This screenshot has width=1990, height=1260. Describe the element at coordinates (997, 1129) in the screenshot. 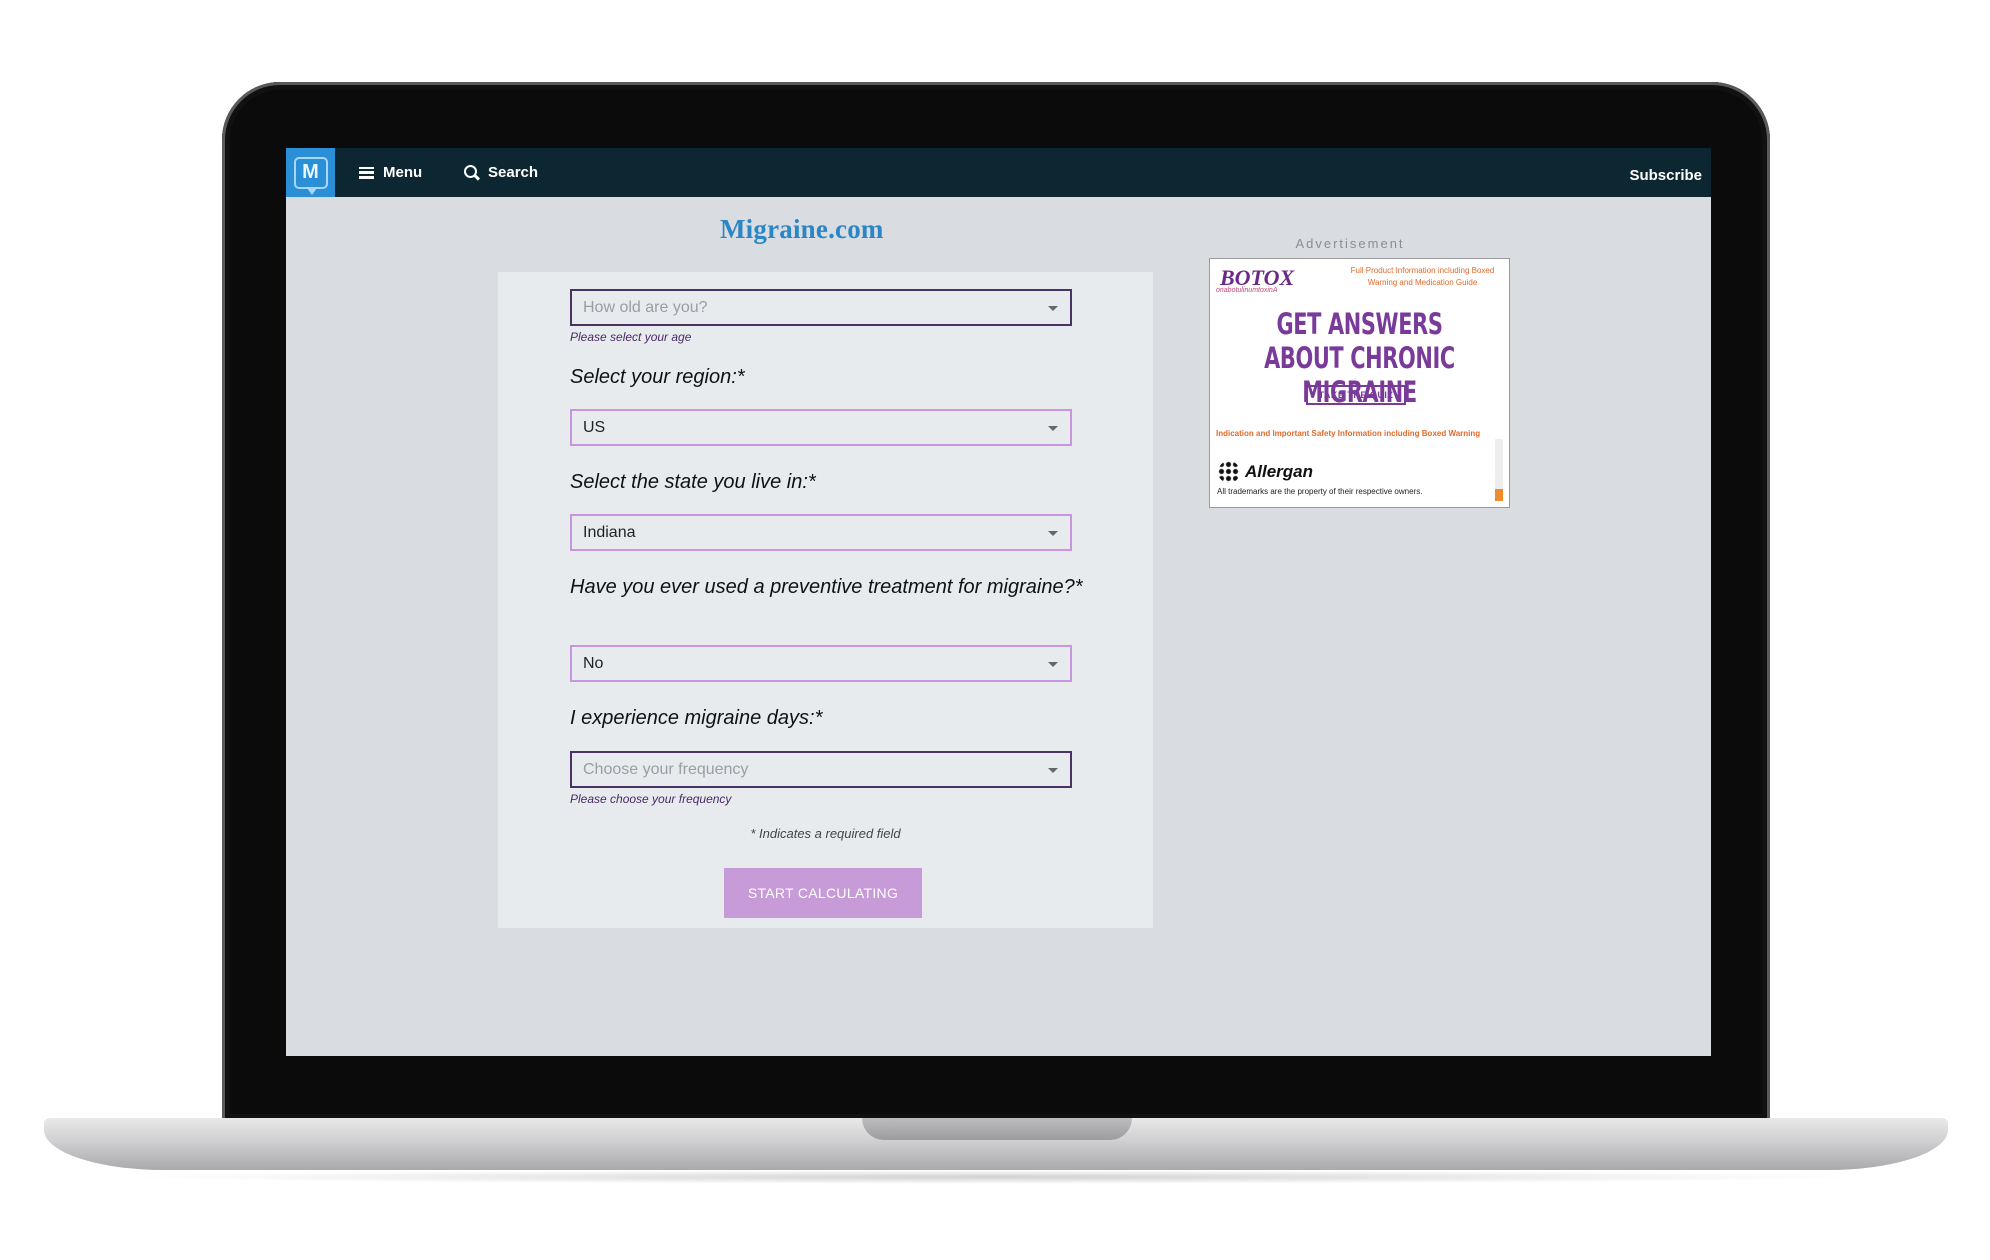

I see `laptop-base-notch` at that location.